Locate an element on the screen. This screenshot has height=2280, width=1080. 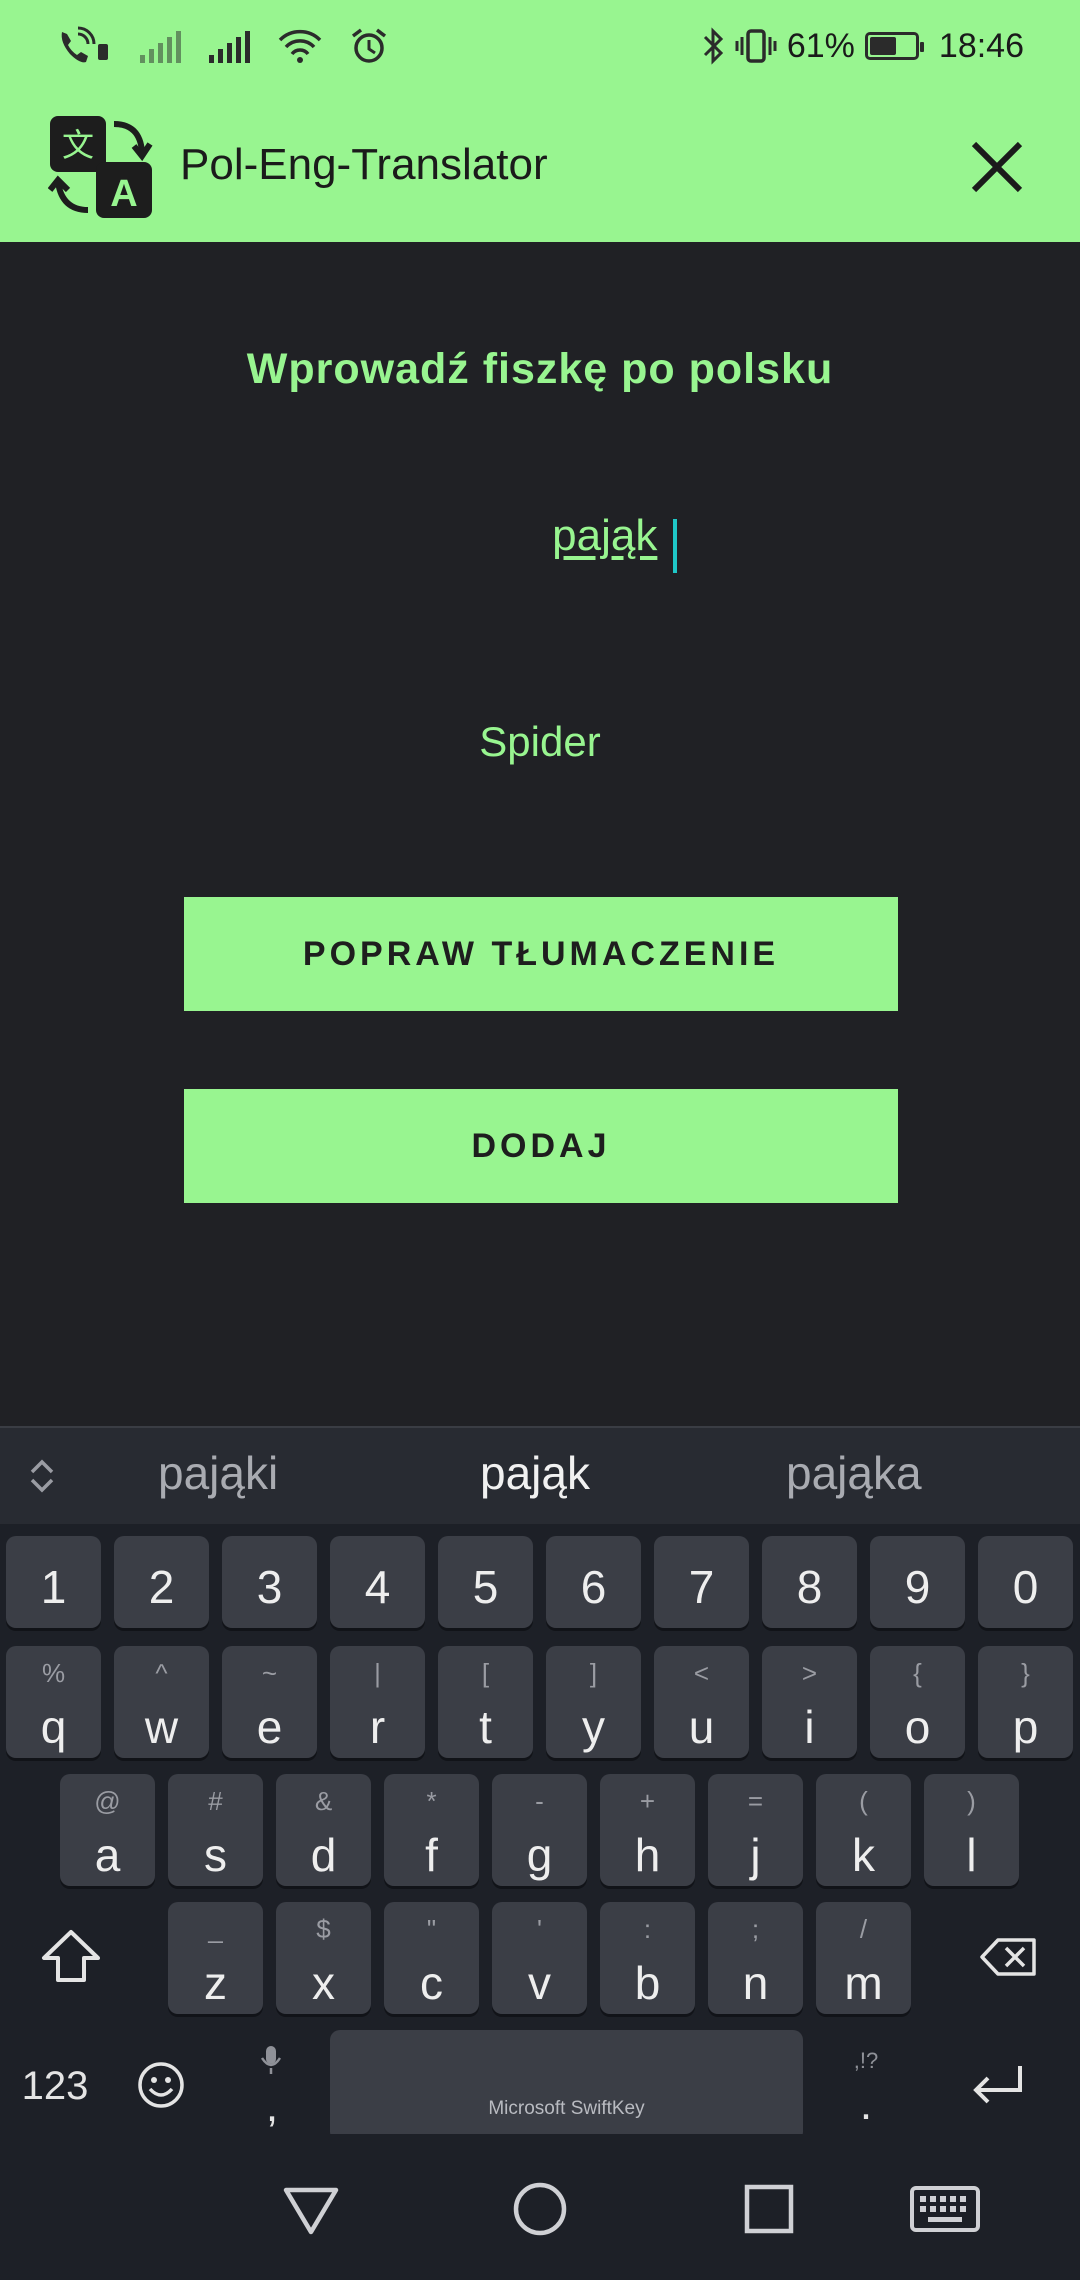
signal-icon is located at coordinates (160, 46).